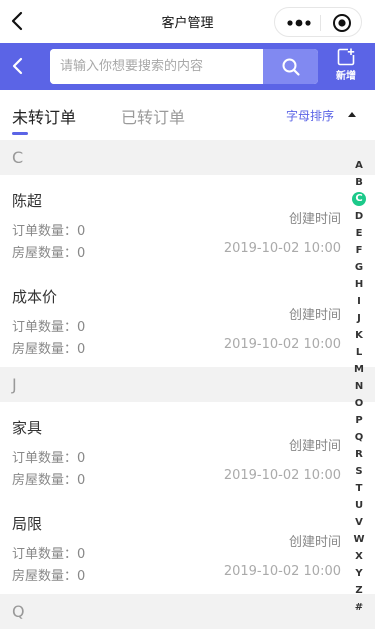  What do you see at coordinates (44, 116) in the screenshot?
I see `tab-unconverted-orders: 未转订单` at bounding box center [44, 116].